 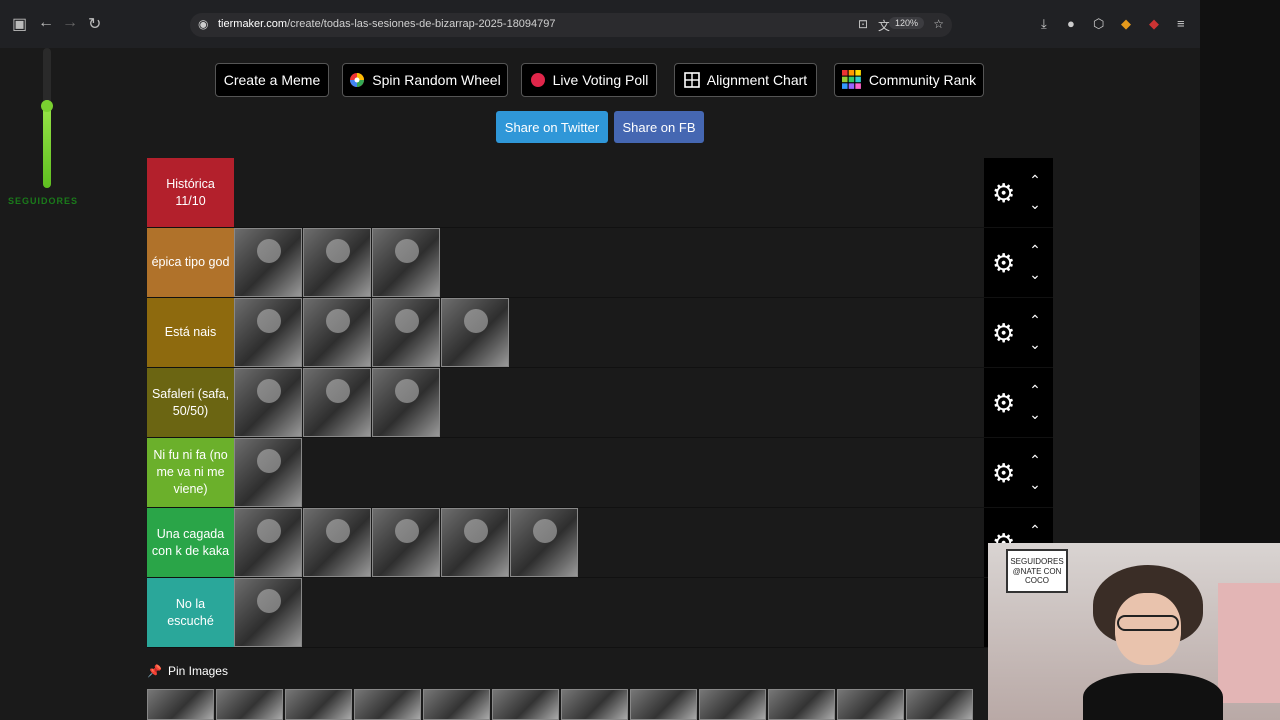 What do you see at coordinates (1148, 623) in the screenshot?
I see `streamer-glasses` at bounding box center [1148, 623].